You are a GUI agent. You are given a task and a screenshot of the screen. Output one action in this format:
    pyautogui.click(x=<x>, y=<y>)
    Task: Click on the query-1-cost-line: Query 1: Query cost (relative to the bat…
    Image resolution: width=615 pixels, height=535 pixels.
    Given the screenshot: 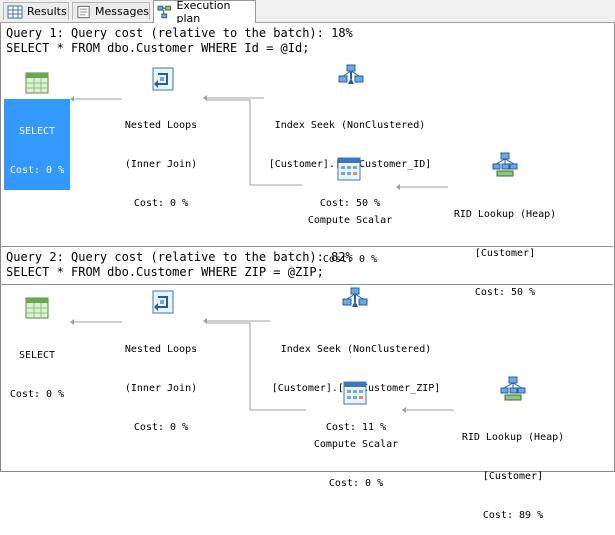 What is the action you would take?
    pyautogui.click(x=179, y=33)
    